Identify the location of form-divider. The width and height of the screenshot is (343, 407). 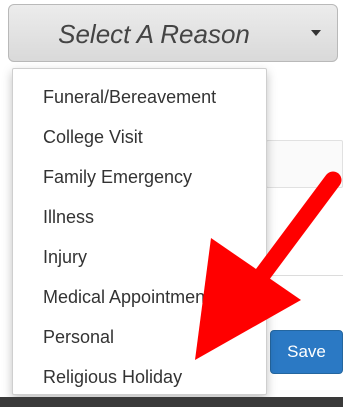
(304, 275).